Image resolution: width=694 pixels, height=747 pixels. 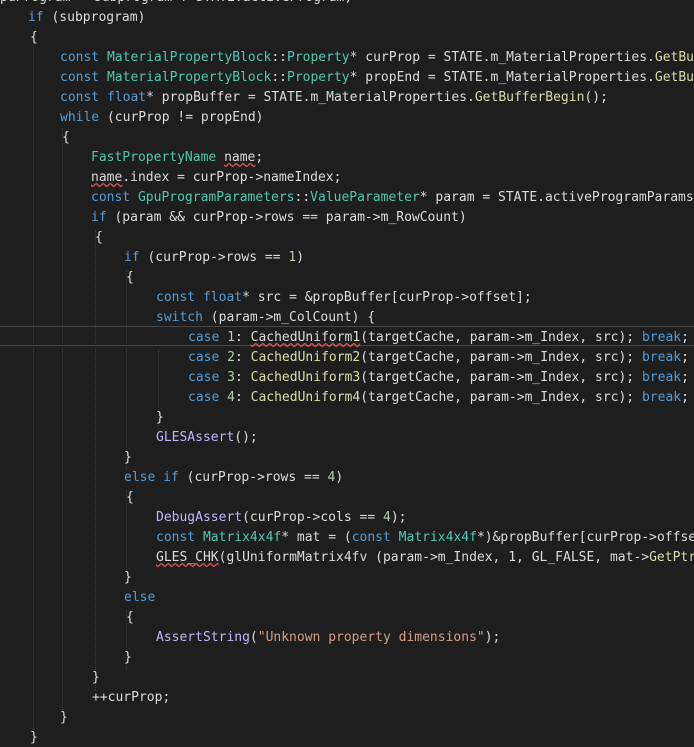 I want to click on code-line: GLESAssert();, so click(x=207, y=438).